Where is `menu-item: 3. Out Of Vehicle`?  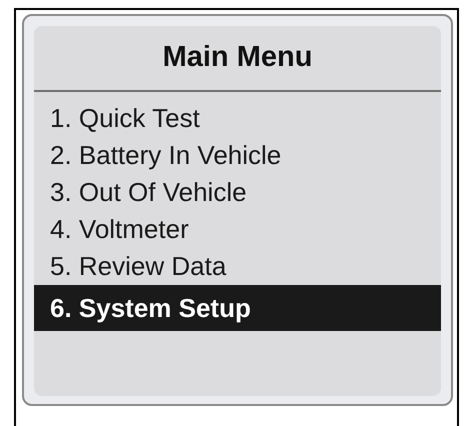
menu-item: 3. Out Of Vehicle is located at coordinates (237, 192).